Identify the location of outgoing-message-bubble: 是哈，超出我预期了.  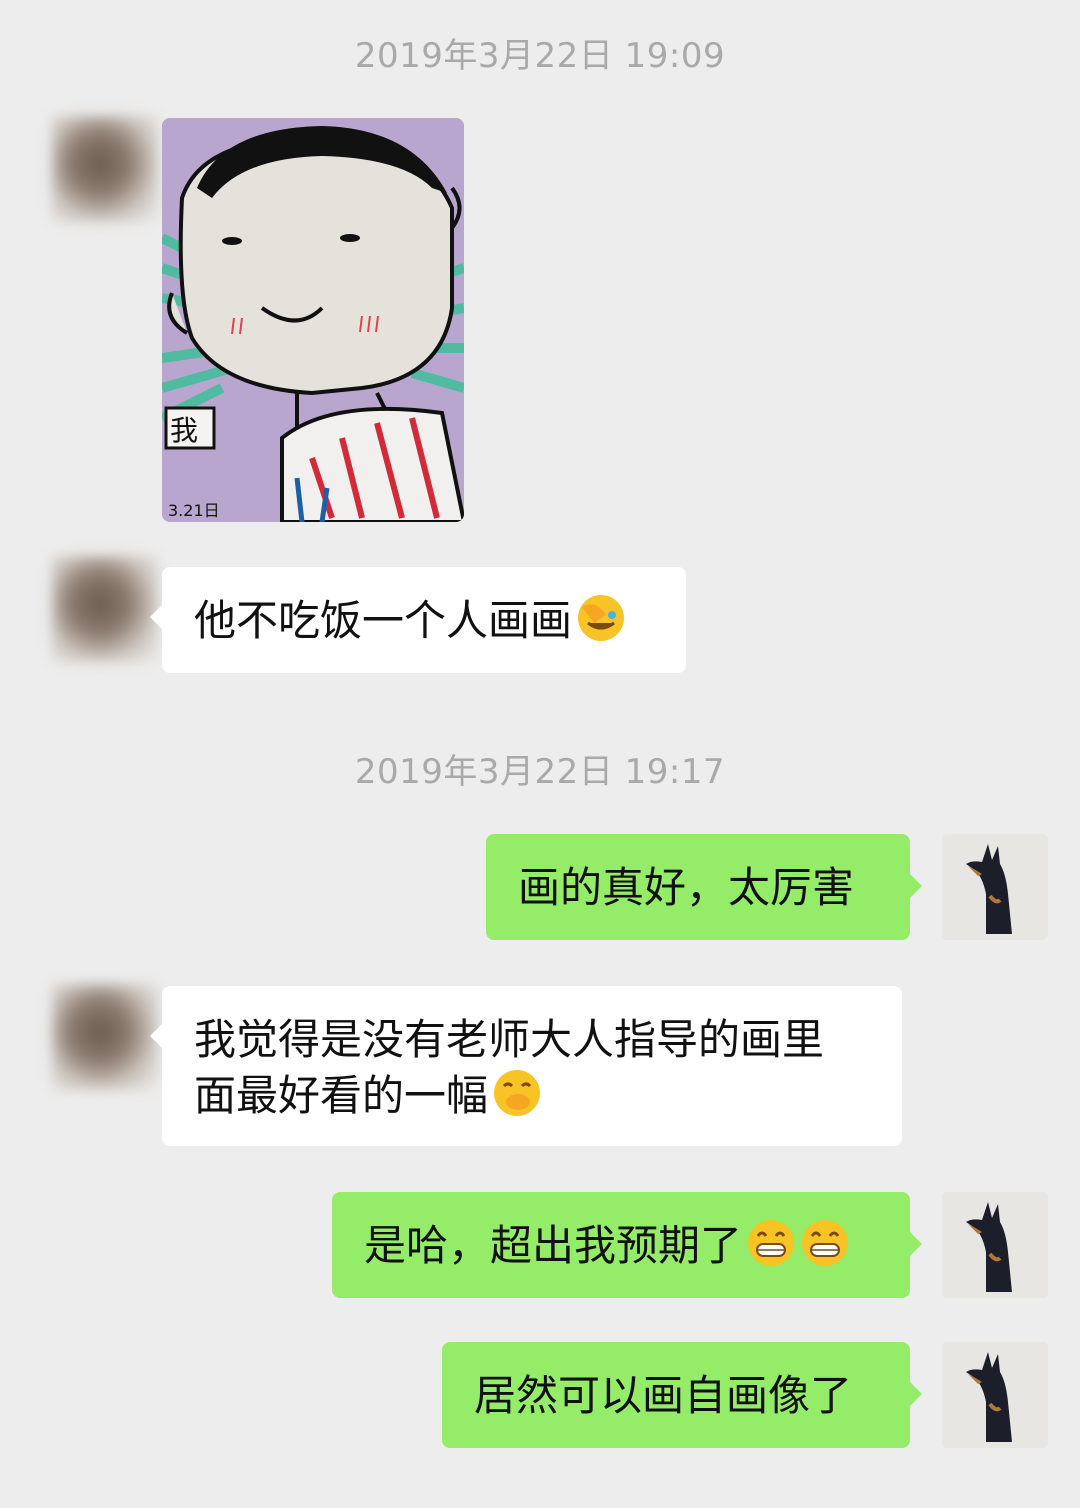
(627, 1245).